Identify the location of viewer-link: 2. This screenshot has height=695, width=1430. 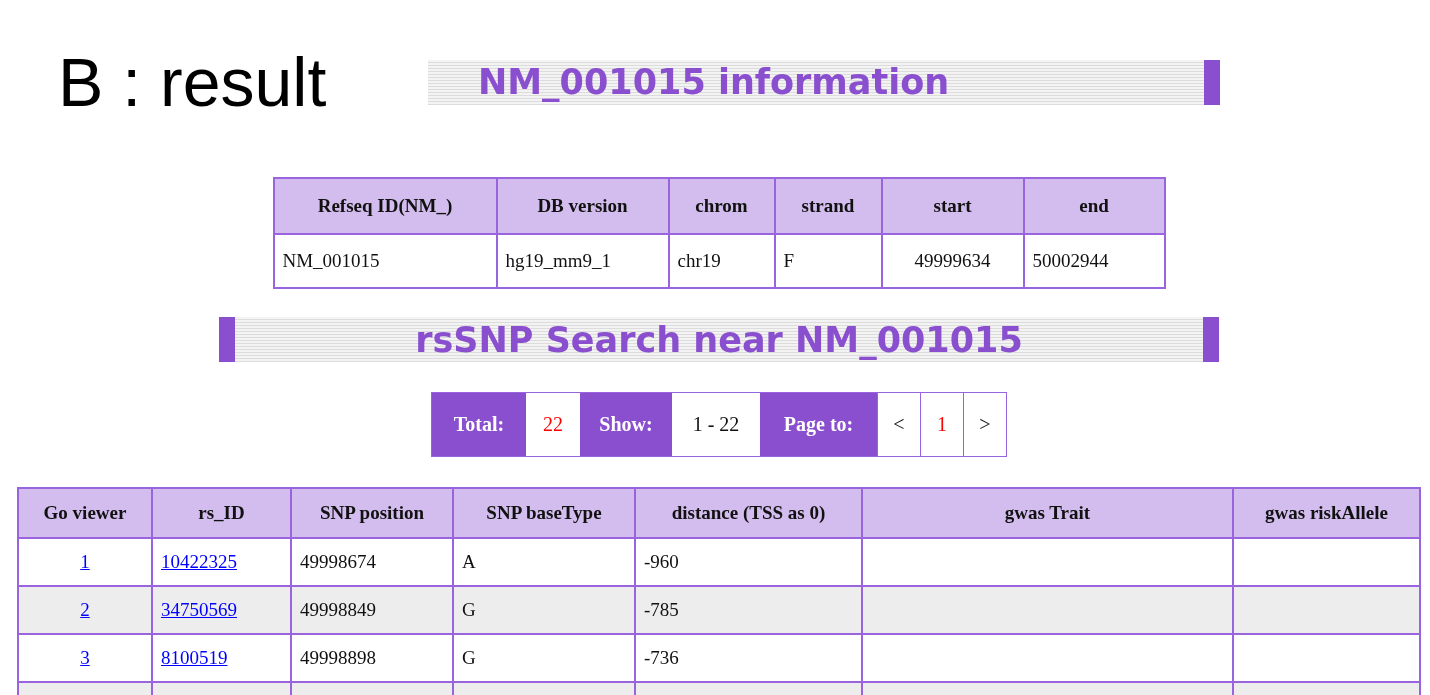
(85, 609).